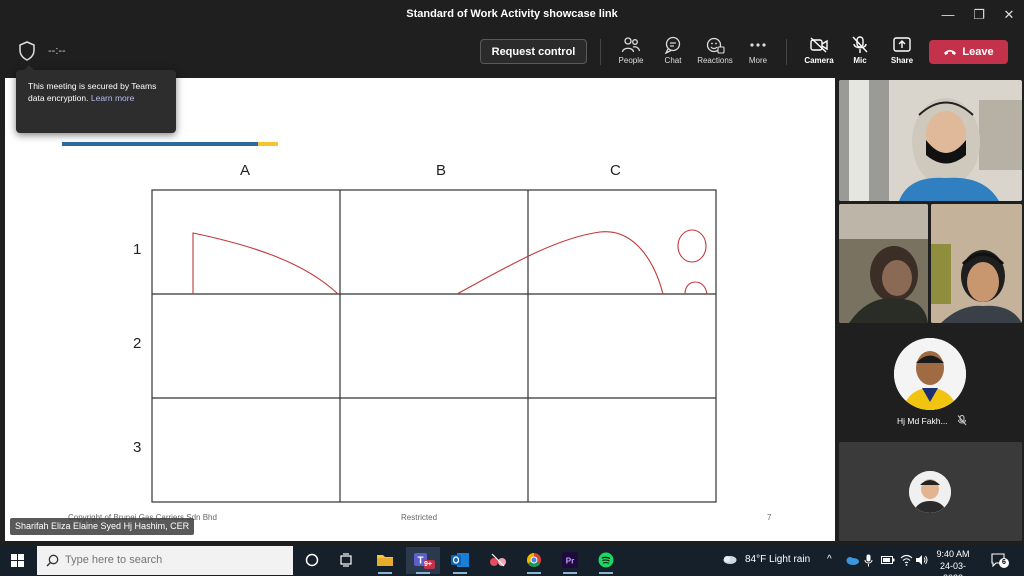 The image size is (1024, 576). I want to click on share-icon, so click(902, 44).